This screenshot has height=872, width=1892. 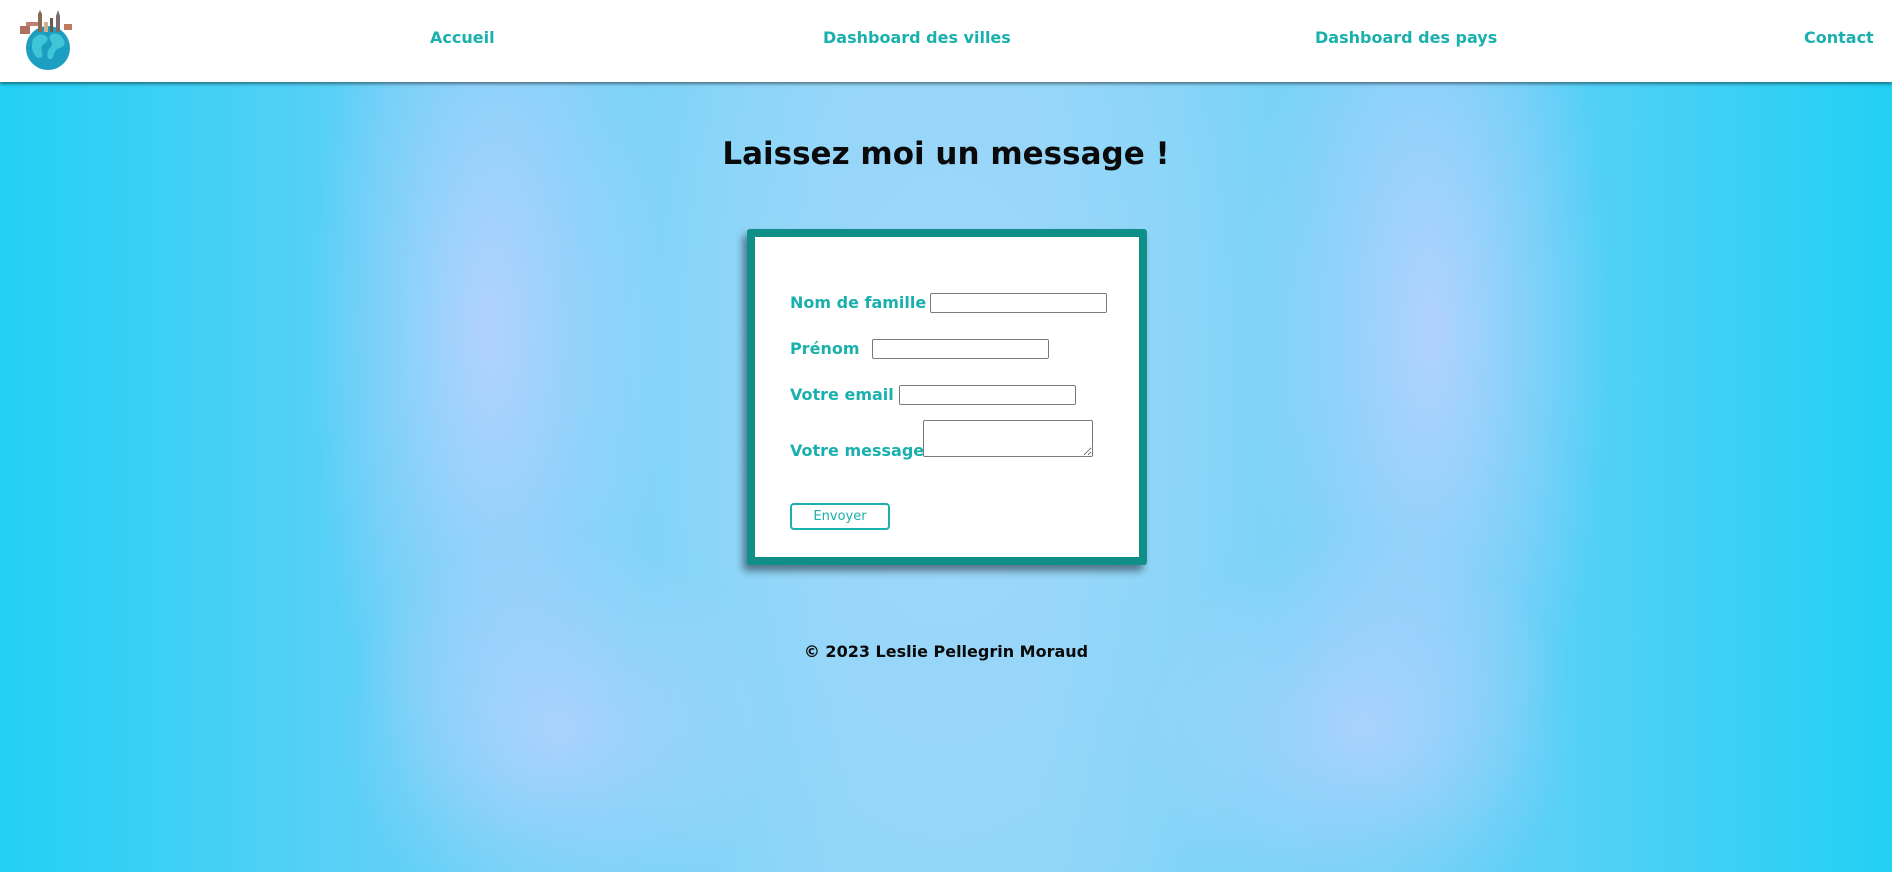 I want to click on footer-copyright: © 2023 Leslie Pellegrin Moraud, so click(x=946, y=651).